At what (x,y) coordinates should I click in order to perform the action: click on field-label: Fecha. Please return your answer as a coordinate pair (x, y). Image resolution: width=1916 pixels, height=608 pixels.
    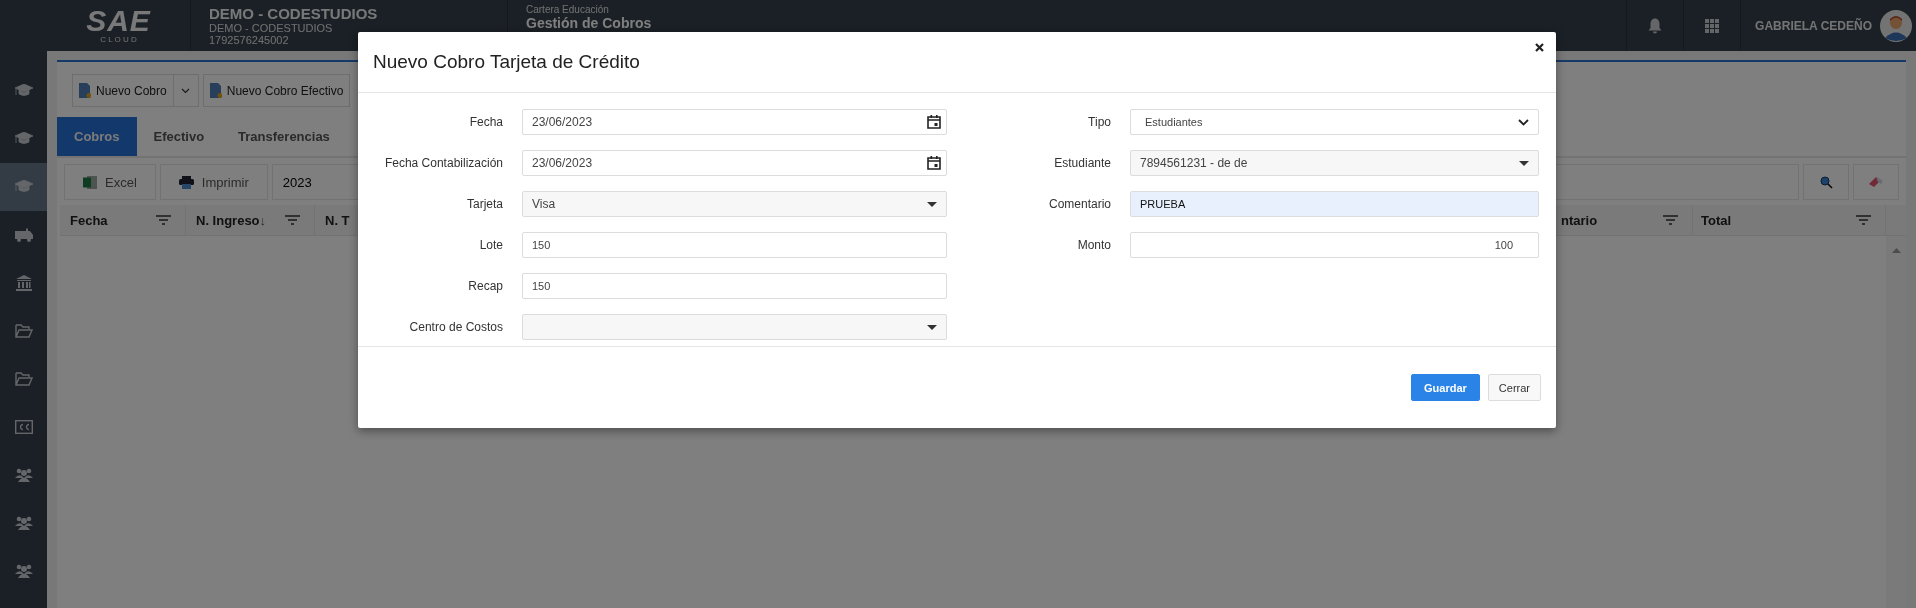
    Looking at the image, I should click on (485, 122).